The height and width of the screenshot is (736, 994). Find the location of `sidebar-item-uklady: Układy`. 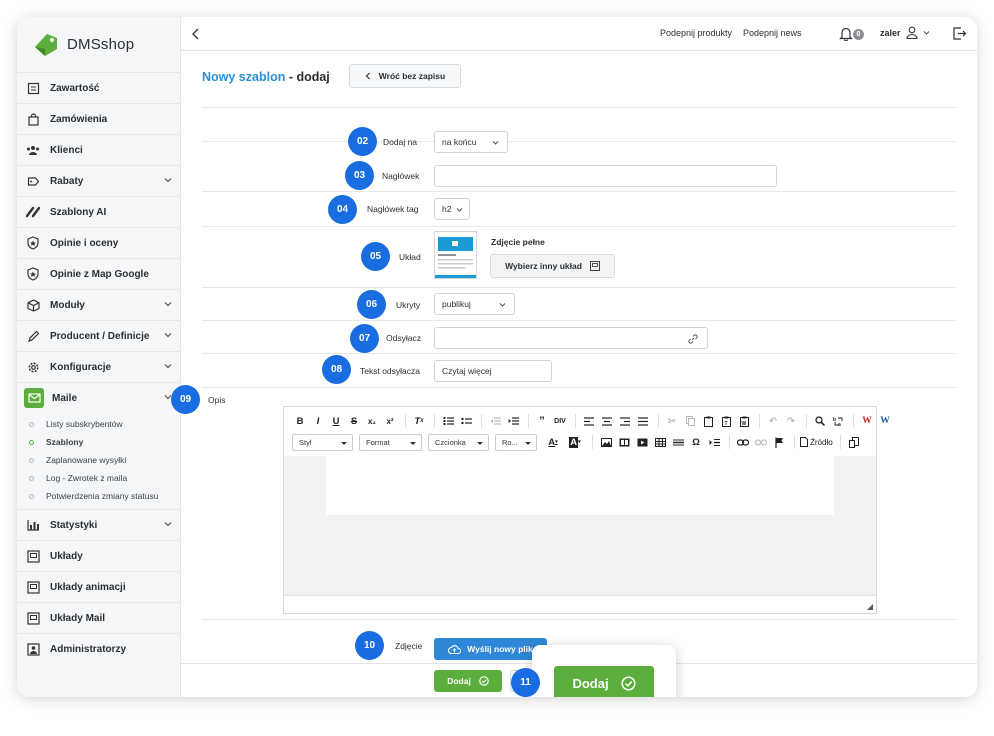

sidebar-item-uklady: Układy is located at coordinates (99, 555).